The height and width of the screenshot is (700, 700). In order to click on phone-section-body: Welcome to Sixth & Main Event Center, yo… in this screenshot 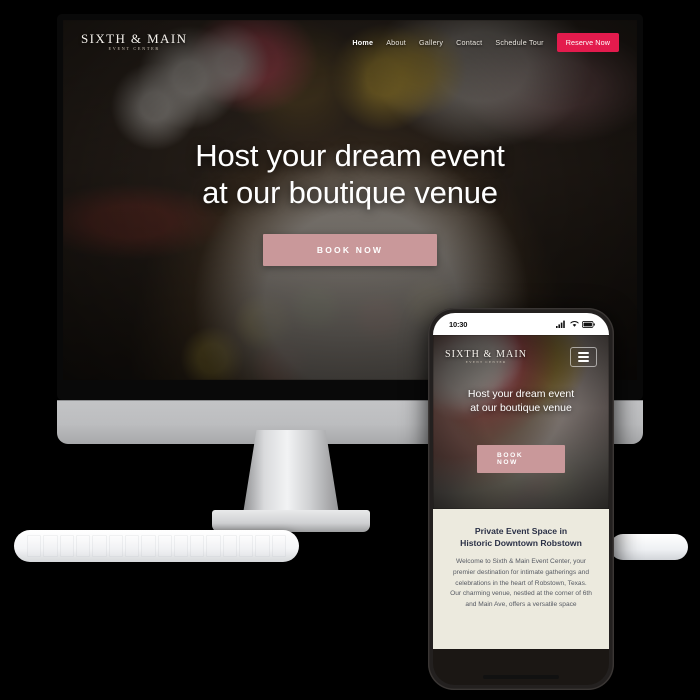, I will do `click(521, 583)`.